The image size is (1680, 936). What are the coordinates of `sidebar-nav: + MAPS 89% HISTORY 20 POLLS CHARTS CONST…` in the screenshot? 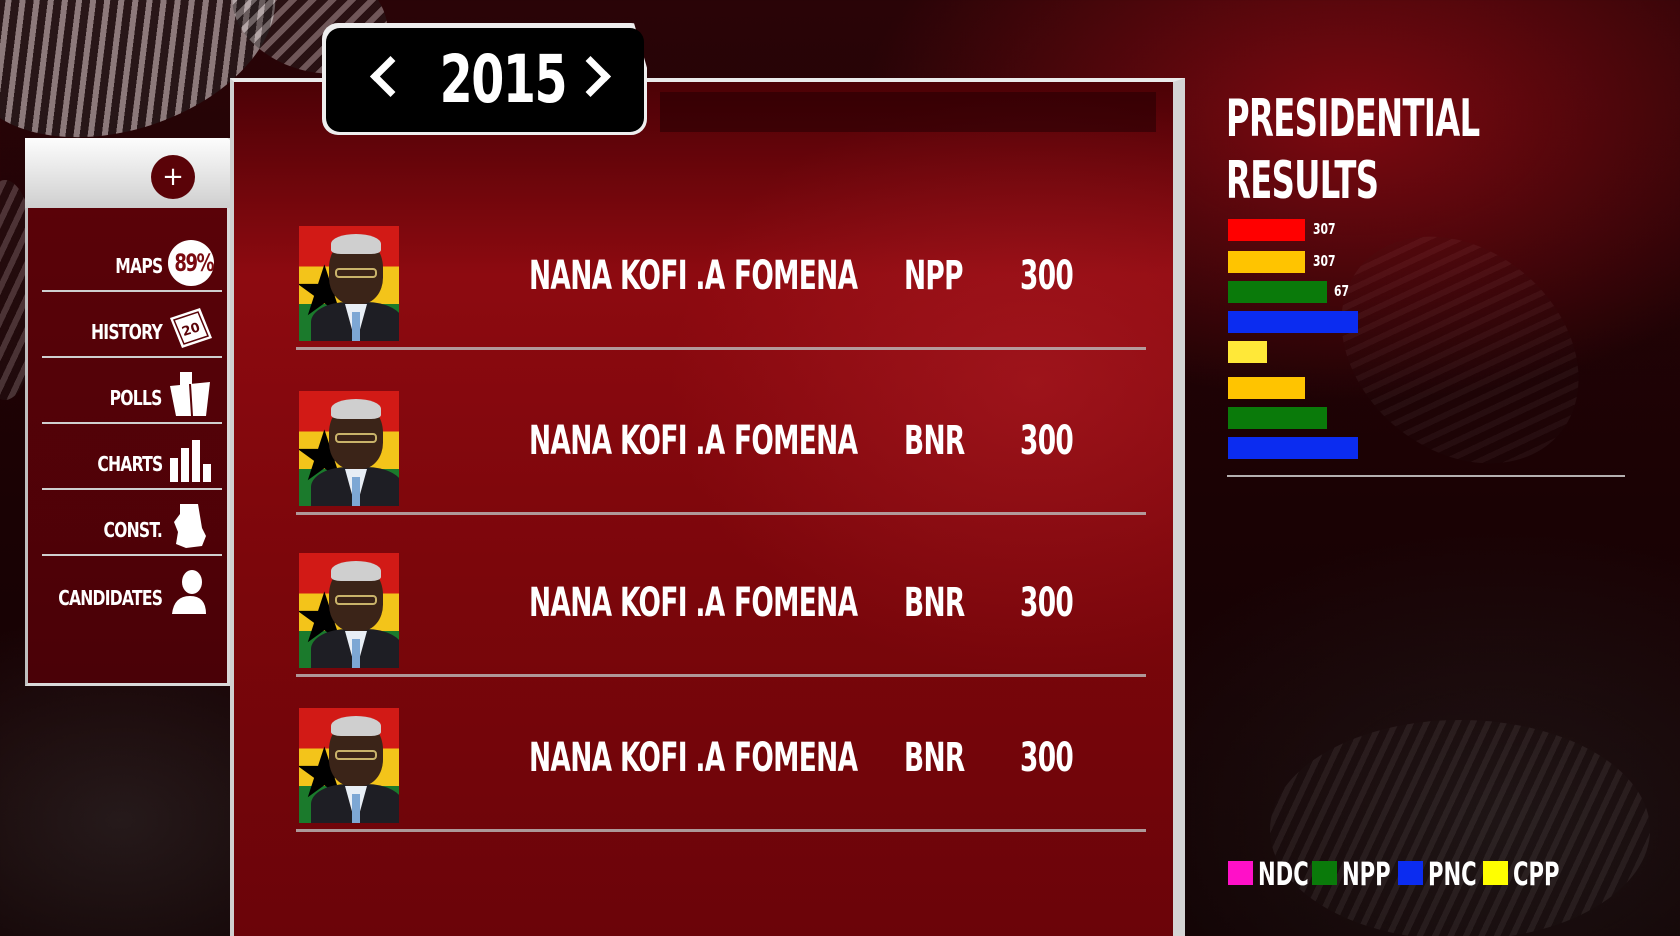 It's located at (140, 412).